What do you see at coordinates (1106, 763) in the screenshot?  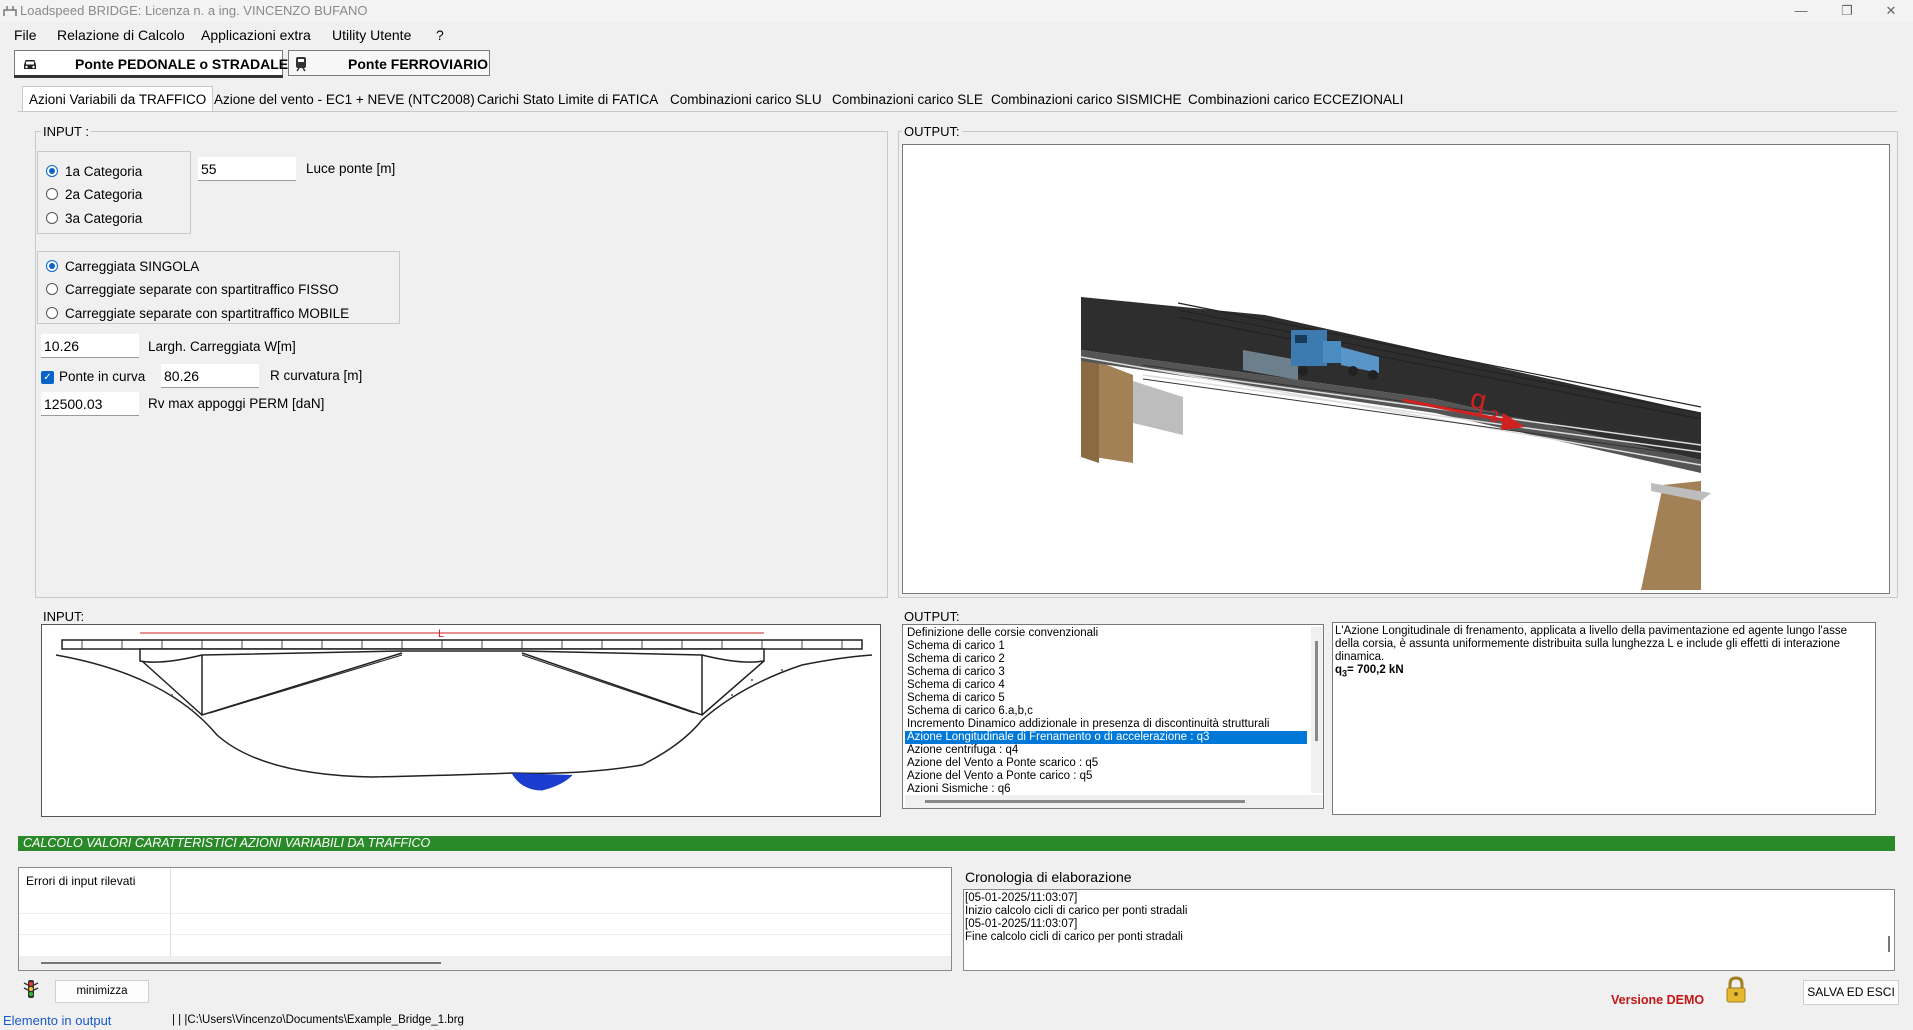 I see `list-item: Azione del Vento a Ponte scarico : q5` at bounding box center [1106, 763].